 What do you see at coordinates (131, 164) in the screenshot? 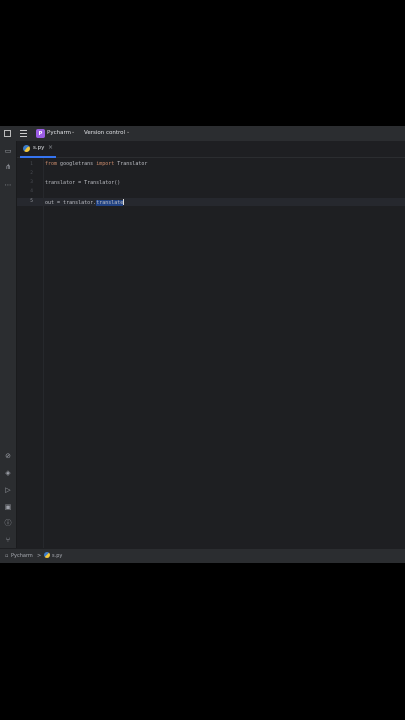
I see `imported-name: Translator` at bounding box center [131, 164].